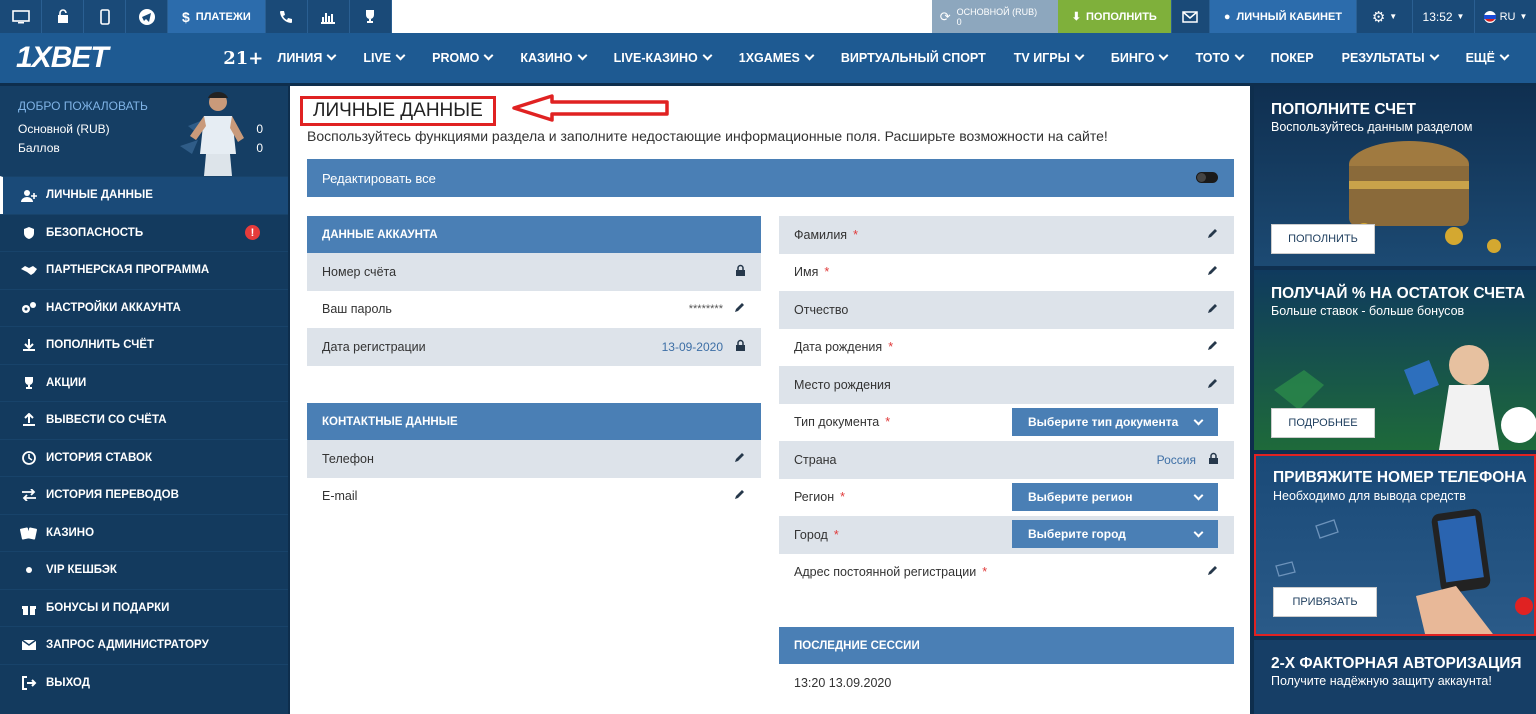 Image resolution: width=1536 pixels, height=714 pixels. I want to click on player-image, so click(212, 133).